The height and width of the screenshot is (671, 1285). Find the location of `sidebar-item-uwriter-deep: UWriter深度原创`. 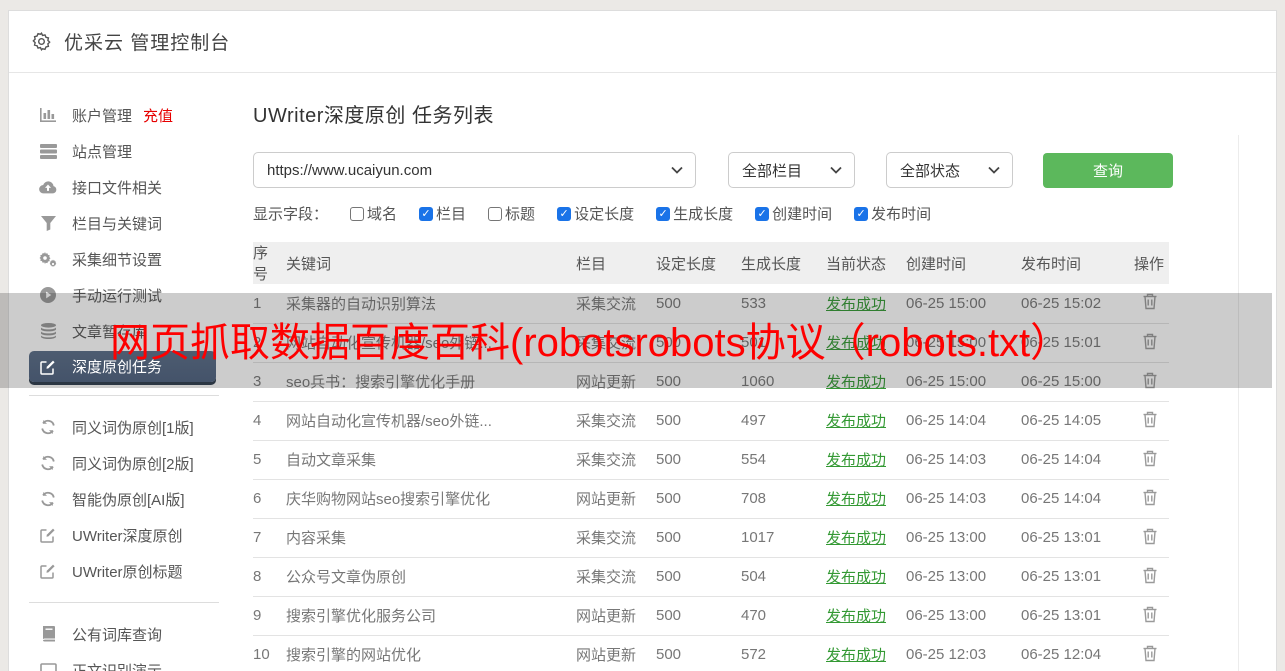

sidebar-item-uwriter-deep: UWriter深度原创 is located at coordinates (114, 535).